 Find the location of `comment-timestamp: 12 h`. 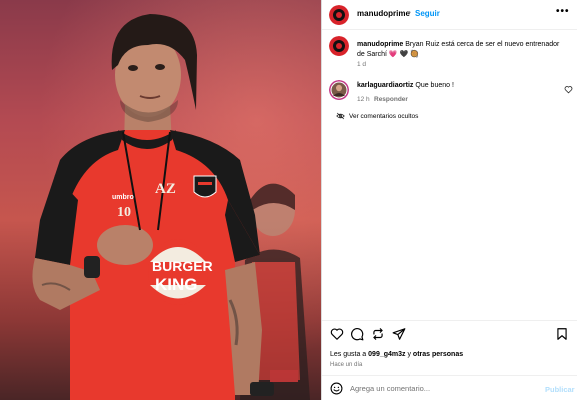

comment-timestamp: 12 h is located at coordinates (363, 99).